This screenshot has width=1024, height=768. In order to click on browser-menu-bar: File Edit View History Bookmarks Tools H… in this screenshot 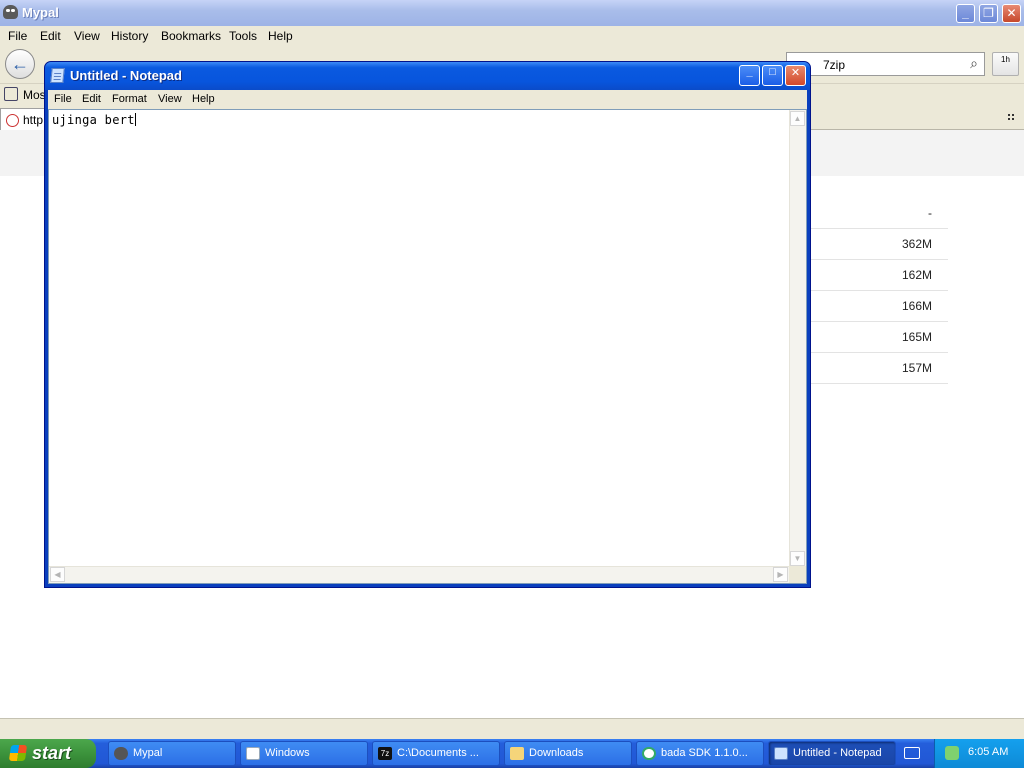, I will do `click(512, 36)`.